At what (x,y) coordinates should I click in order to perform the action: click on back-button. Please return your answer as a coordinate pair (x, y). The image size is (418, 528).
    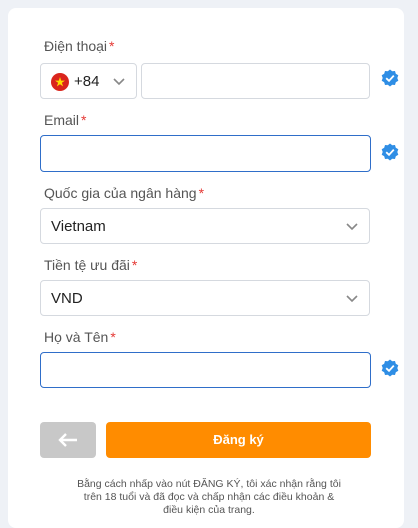
    Looking at the image, I should click on (68, 440).